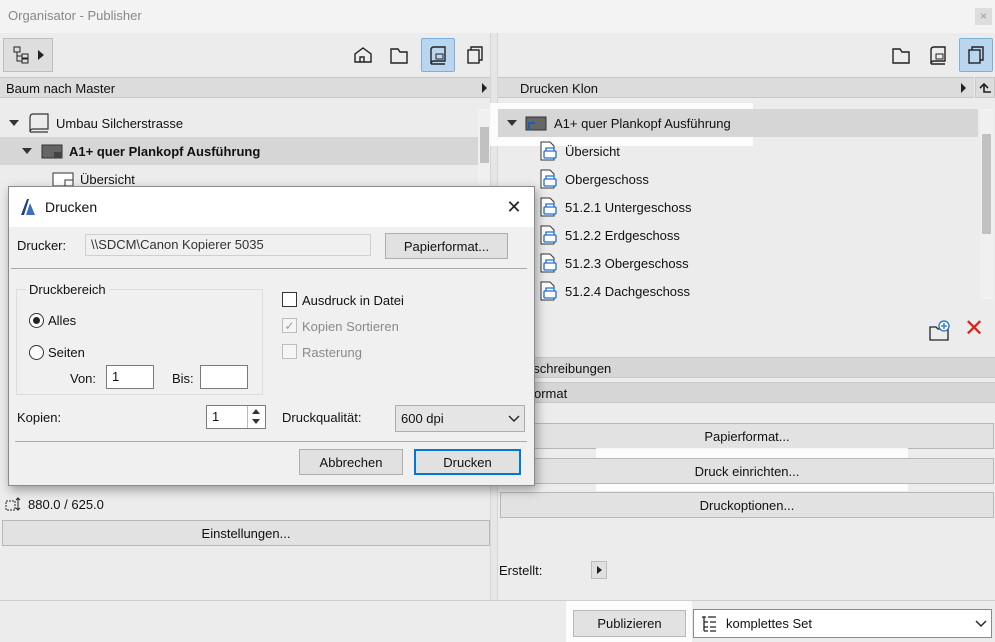  I want to click on from-input: 1, so click(130, 377).